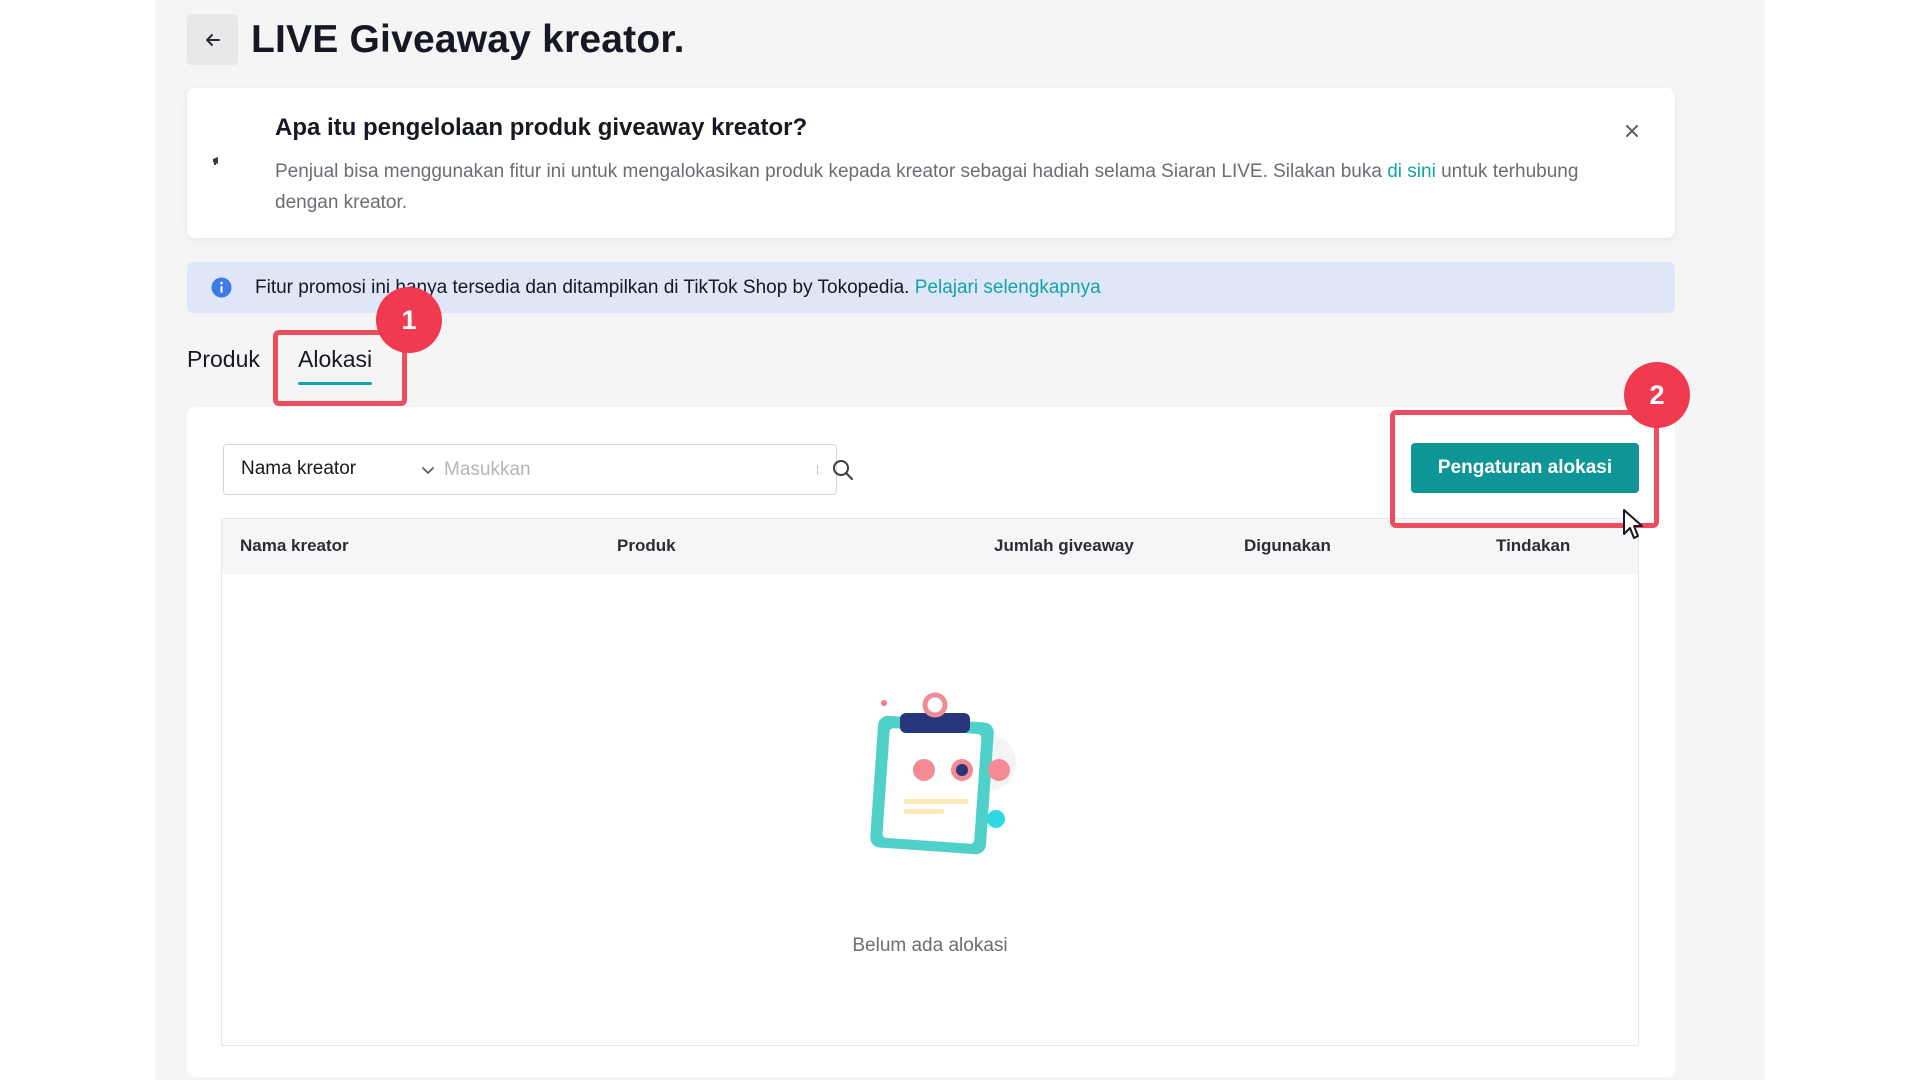  I want to click on search-input, so click(609, 469).